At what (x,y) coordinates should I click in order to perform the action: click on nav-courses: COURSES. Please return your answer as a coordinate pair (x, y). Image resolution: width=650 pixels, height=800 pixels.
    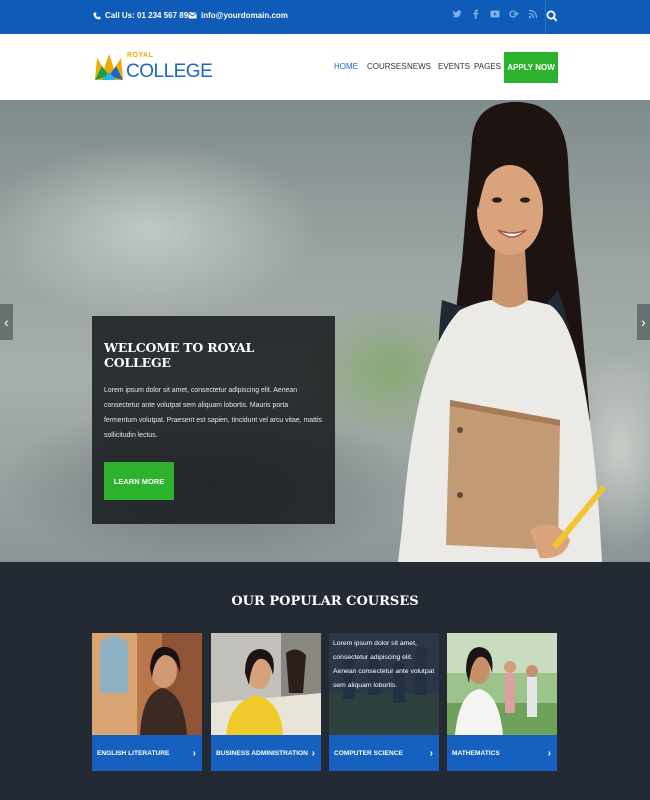
    Looking at the image, I should click on (387, 66).